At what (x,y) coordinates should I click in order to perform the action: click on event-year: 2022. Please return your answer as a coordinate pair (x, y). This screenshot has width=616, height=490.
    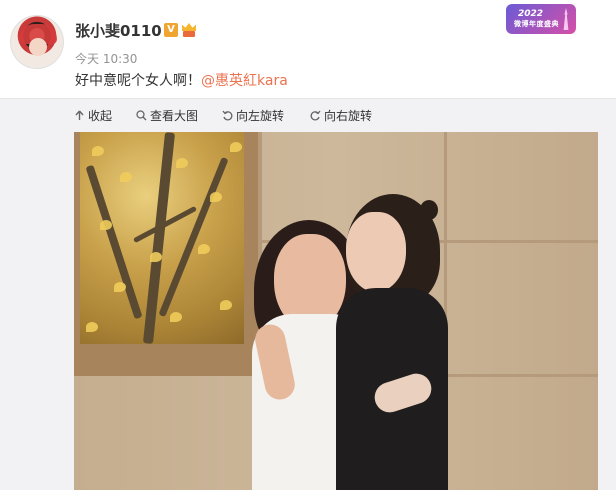
    Looking at the image, I should click on (531, 14).